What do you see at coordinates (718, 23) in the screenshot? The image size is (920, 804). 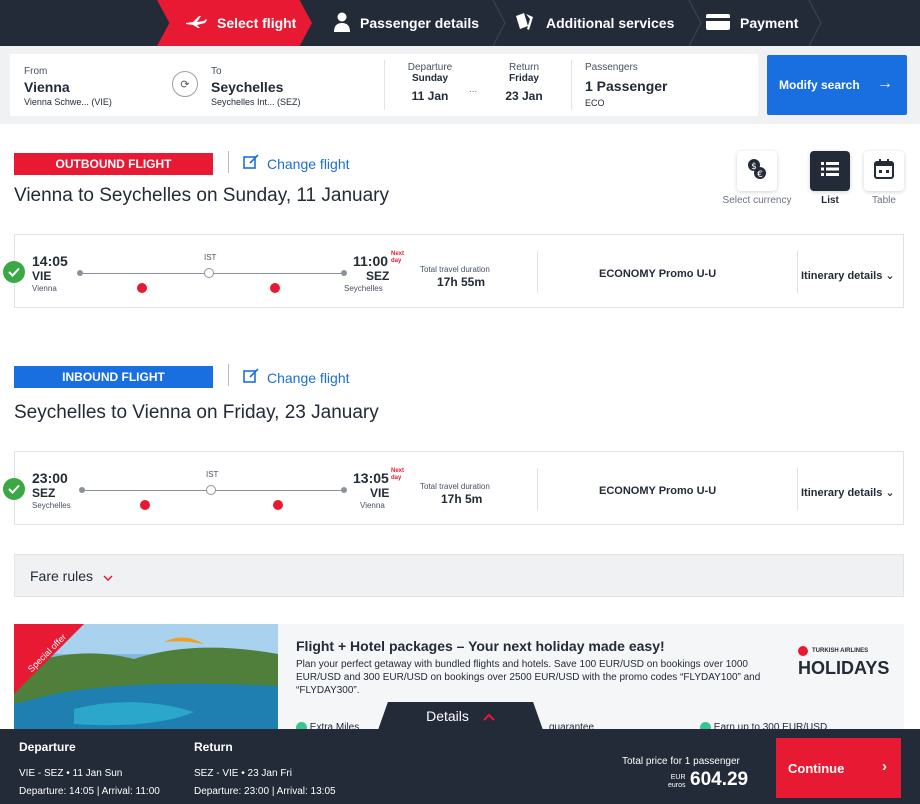 I see `card-icon` at bounding box center [718, 23].